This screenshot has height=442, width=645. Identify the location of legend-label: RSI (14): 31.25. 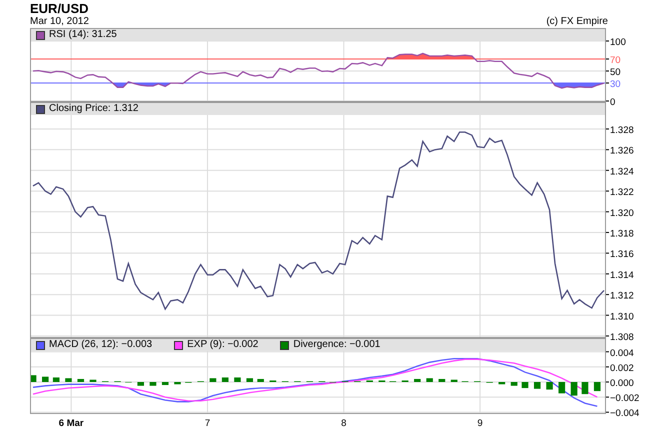
(83, 35).